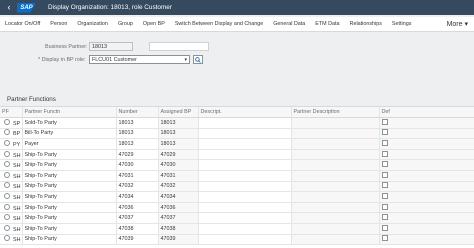  What do you see at coordinates (137, 155) in the screenshot?
I see `number-cell: 47029` at bounding box center [137, 155].